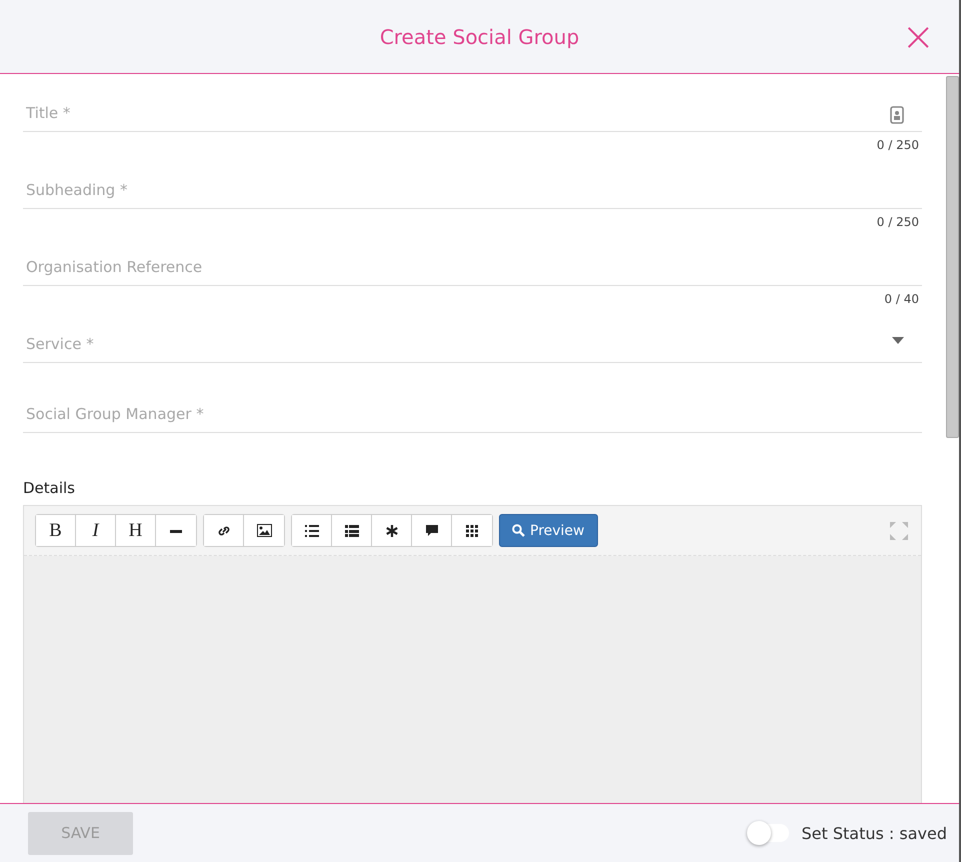 Image resolution: width=961 pixels, height=862 pixels. I want to click on dialog-title: Create Social Group, so click(480, 36).